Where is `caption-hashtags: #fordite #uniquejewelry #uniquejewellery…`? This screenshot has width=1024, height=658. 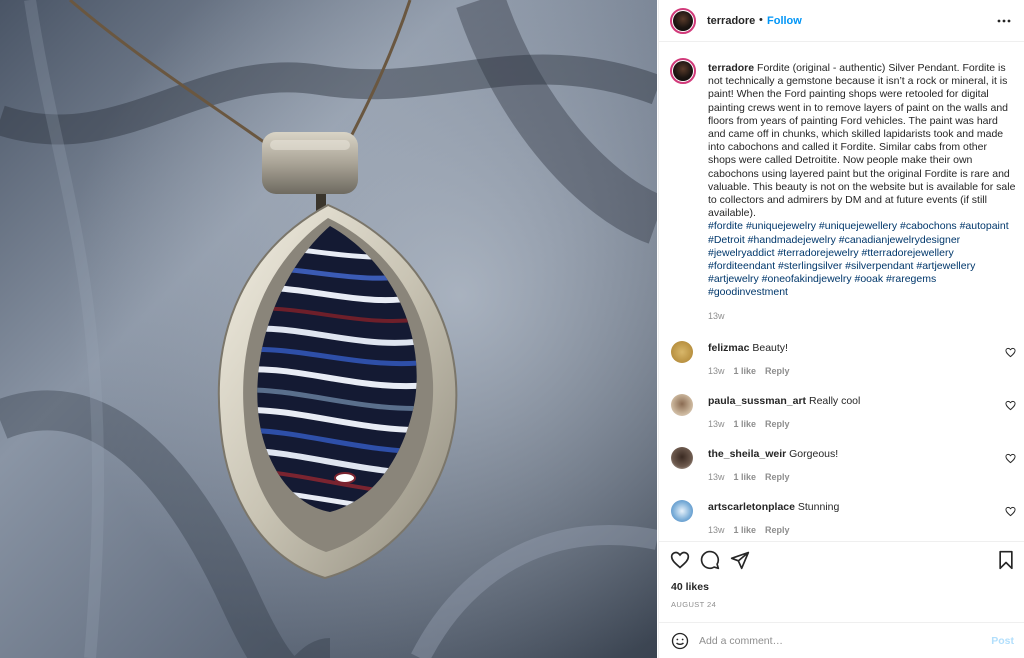 caption-hashtags: #fordite #uniquejewelry #uniquejewellery… is located at coordinates (858, 259).